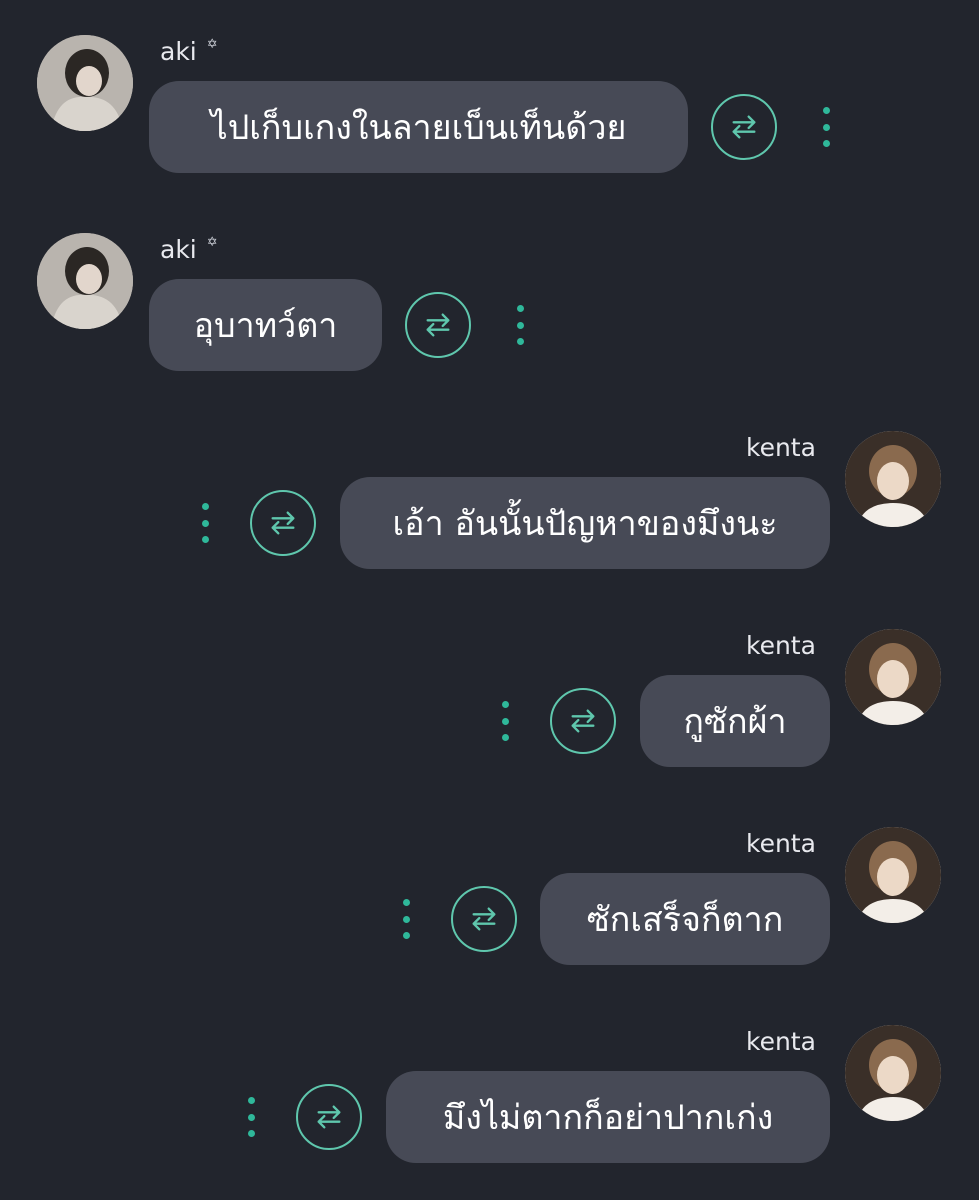 This screenshot has width=979, height=1200. I want to click on message-bubble: ไปเก็บเกงในลายเบ็นเท็นด้วย, so click(418, 127).